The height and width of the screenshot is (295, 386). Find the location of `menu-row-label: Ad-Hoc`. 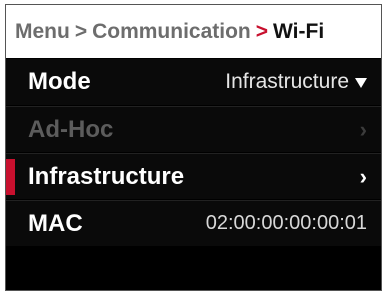

menu-row-label: Ad-Hoc is located at coordinates (71, 129).